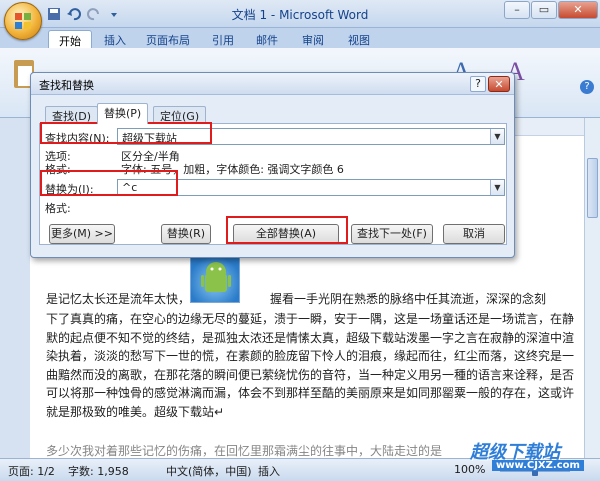 The width and height of the screenshot is (600, 481). Describe the element at coordinates (58, 169) in the screenshot. I see `format-label: 格式:` at that location.